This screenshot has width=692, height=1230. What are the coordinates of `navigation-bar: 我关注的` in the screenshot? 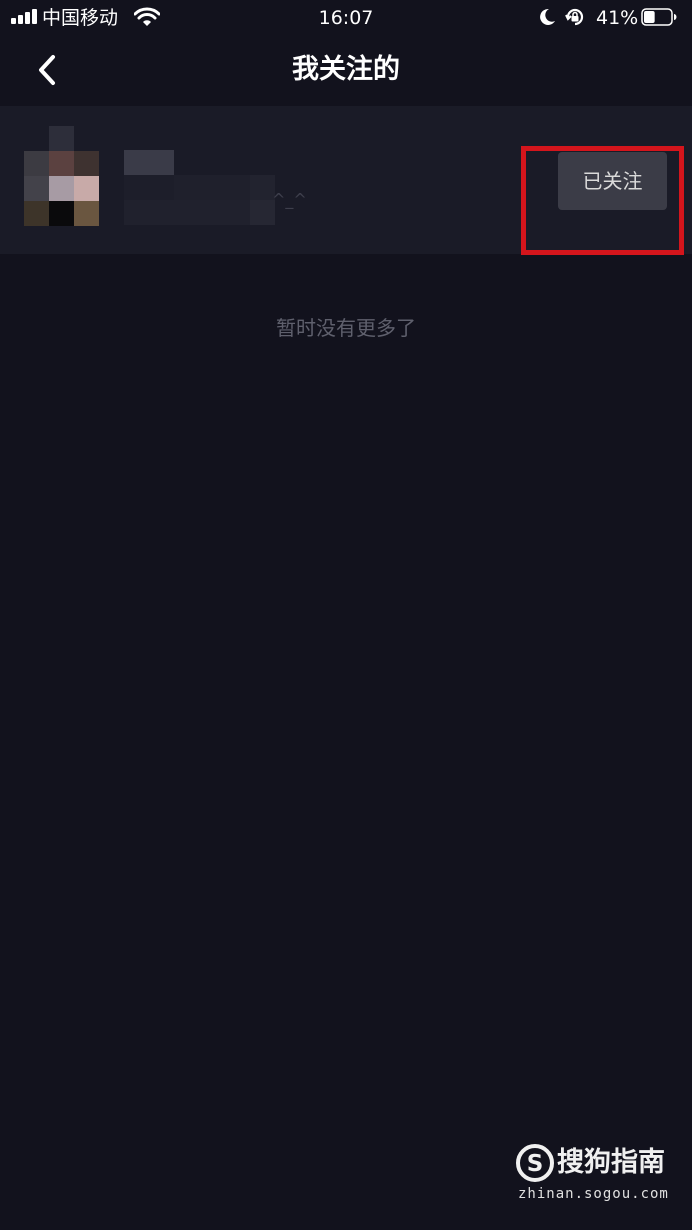 It's located at (346, 71).